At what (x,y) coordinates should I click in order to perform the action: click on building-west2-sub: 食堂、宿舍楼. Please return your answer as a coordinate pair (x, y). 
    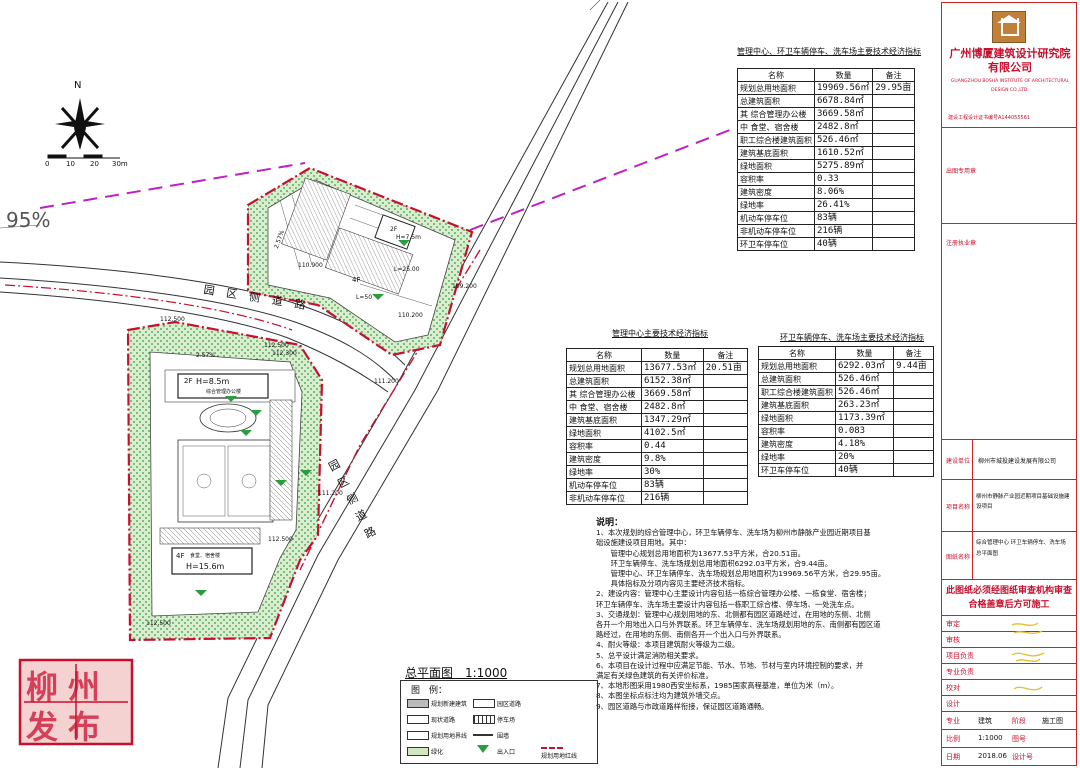
    Looking at the image, I should click on (205, 556).